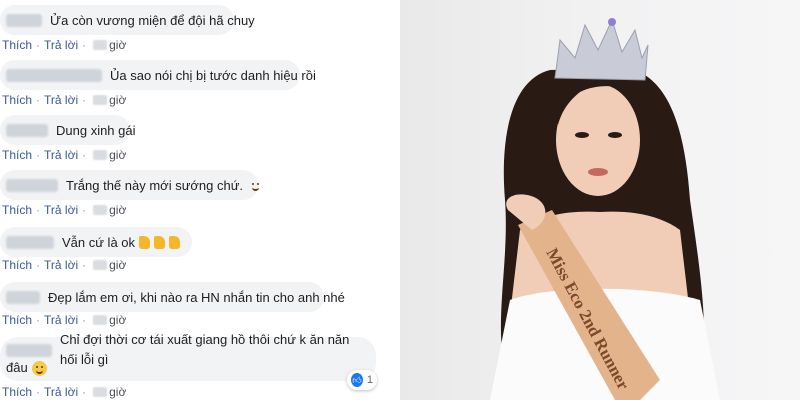 This screenshot has width=800, height=400. I want to click on crown-jewel, so click(612, 22).